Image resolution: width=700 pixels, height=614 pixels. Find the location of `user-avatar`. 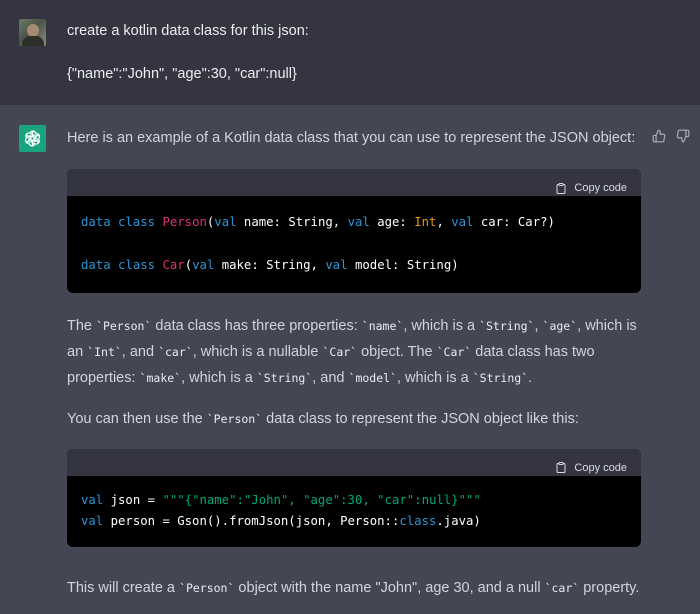

user-avatar is located at coordinates (32, 32).